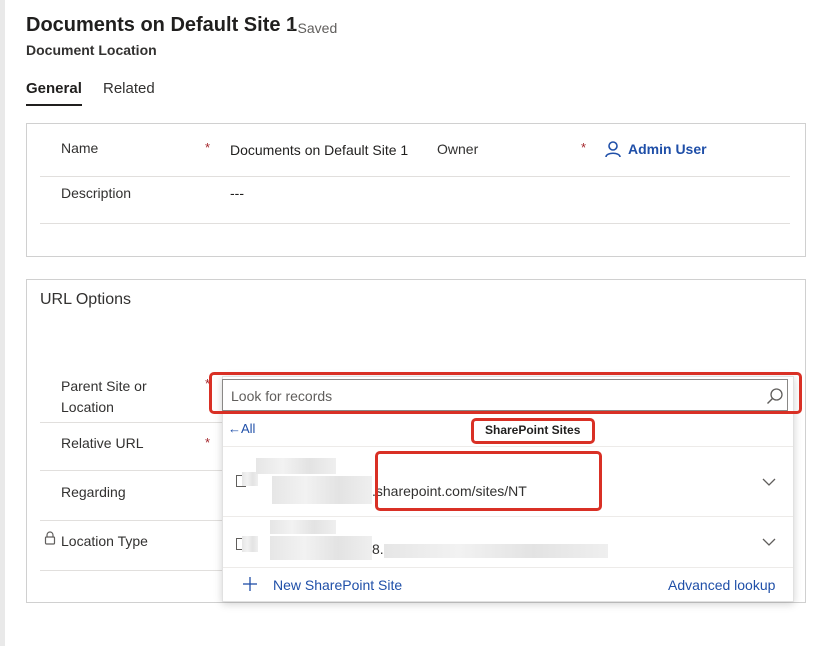 Image resolution: width=828 pixels, height=646 pixels. Describe the element at coordinates (613, 149) in the screenshot. I see `user-icon` at that location.